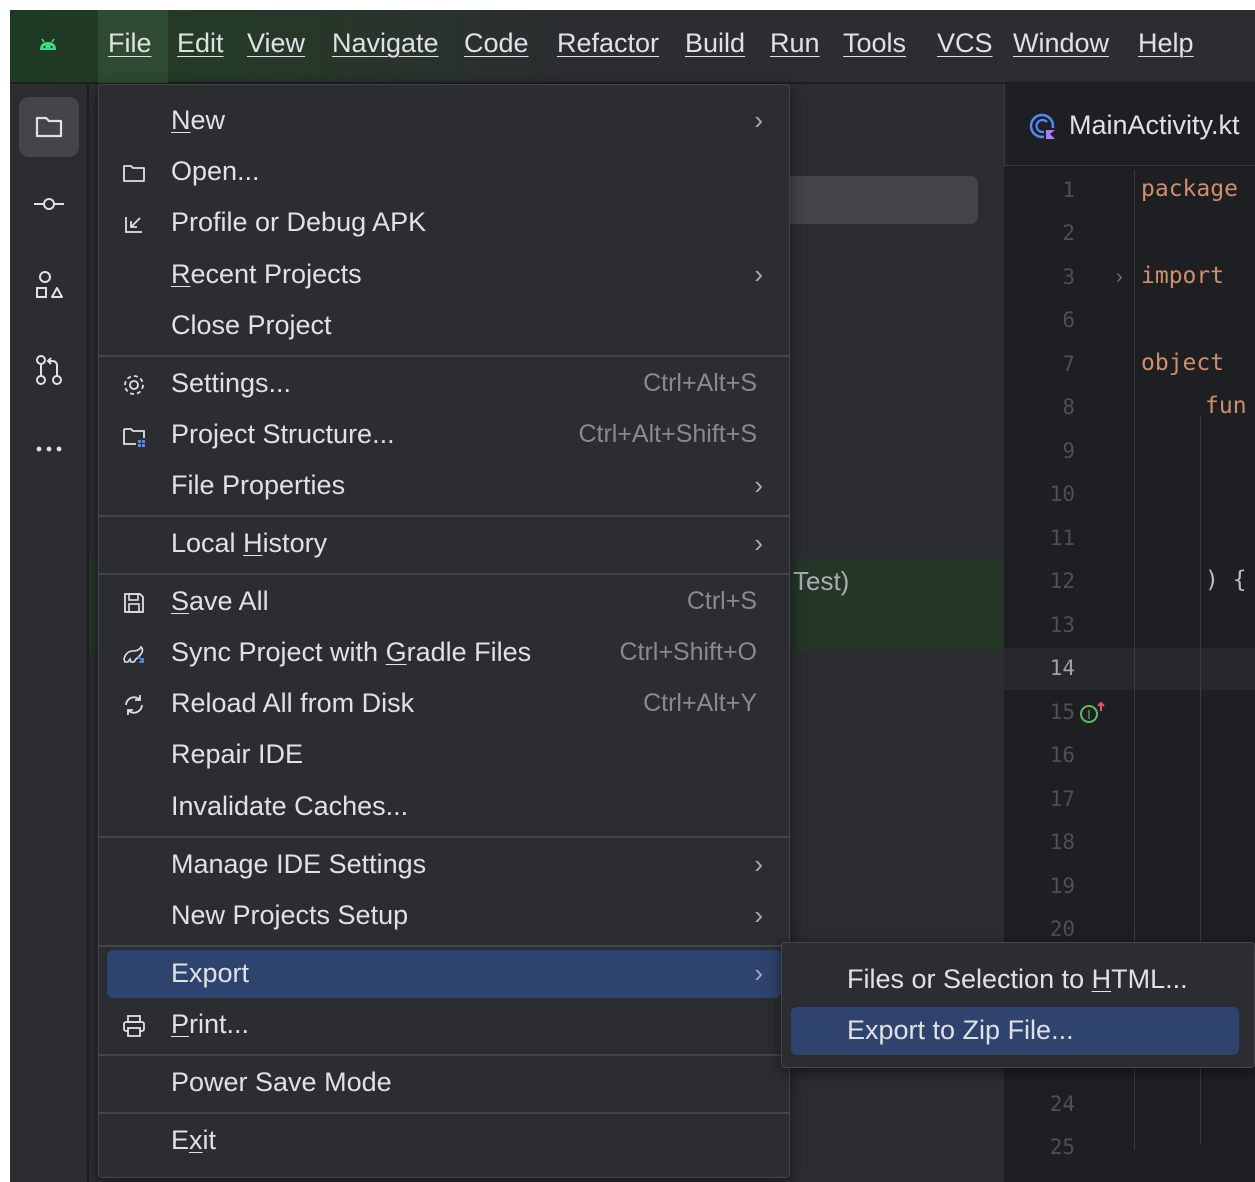 The width and height of the screenshot is (1255, 1182). Describe the element at coordinates (1226, 406) in the screenshot. I see `code-keyword-fun: fun` at that location.